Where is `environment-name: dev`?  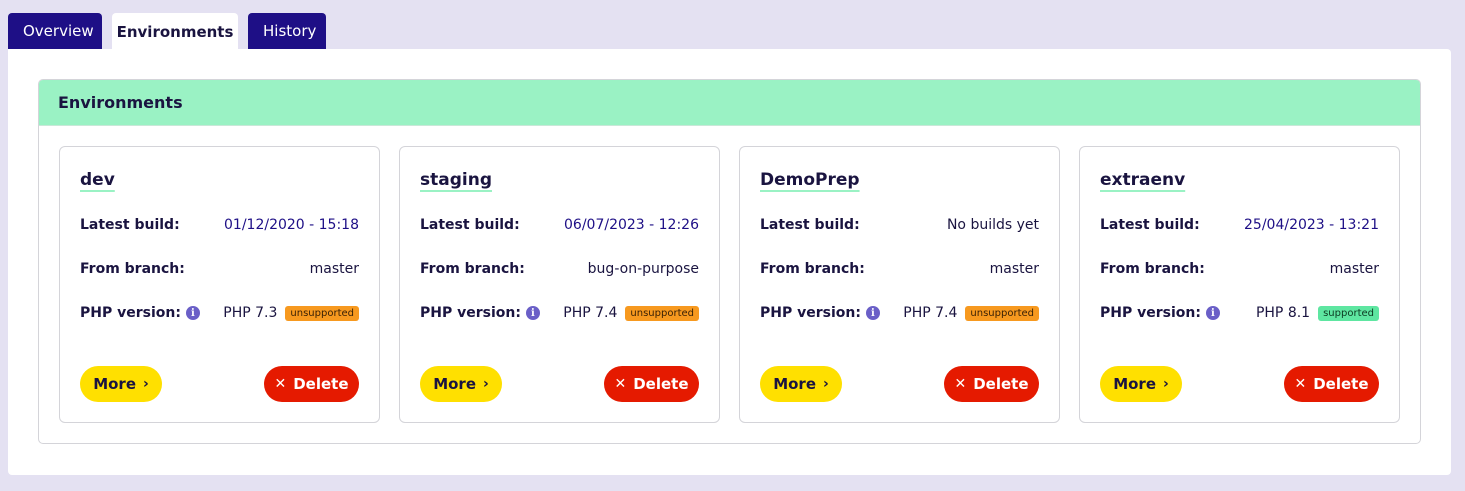 environment-name: dev is located at coordinates (97, 180).